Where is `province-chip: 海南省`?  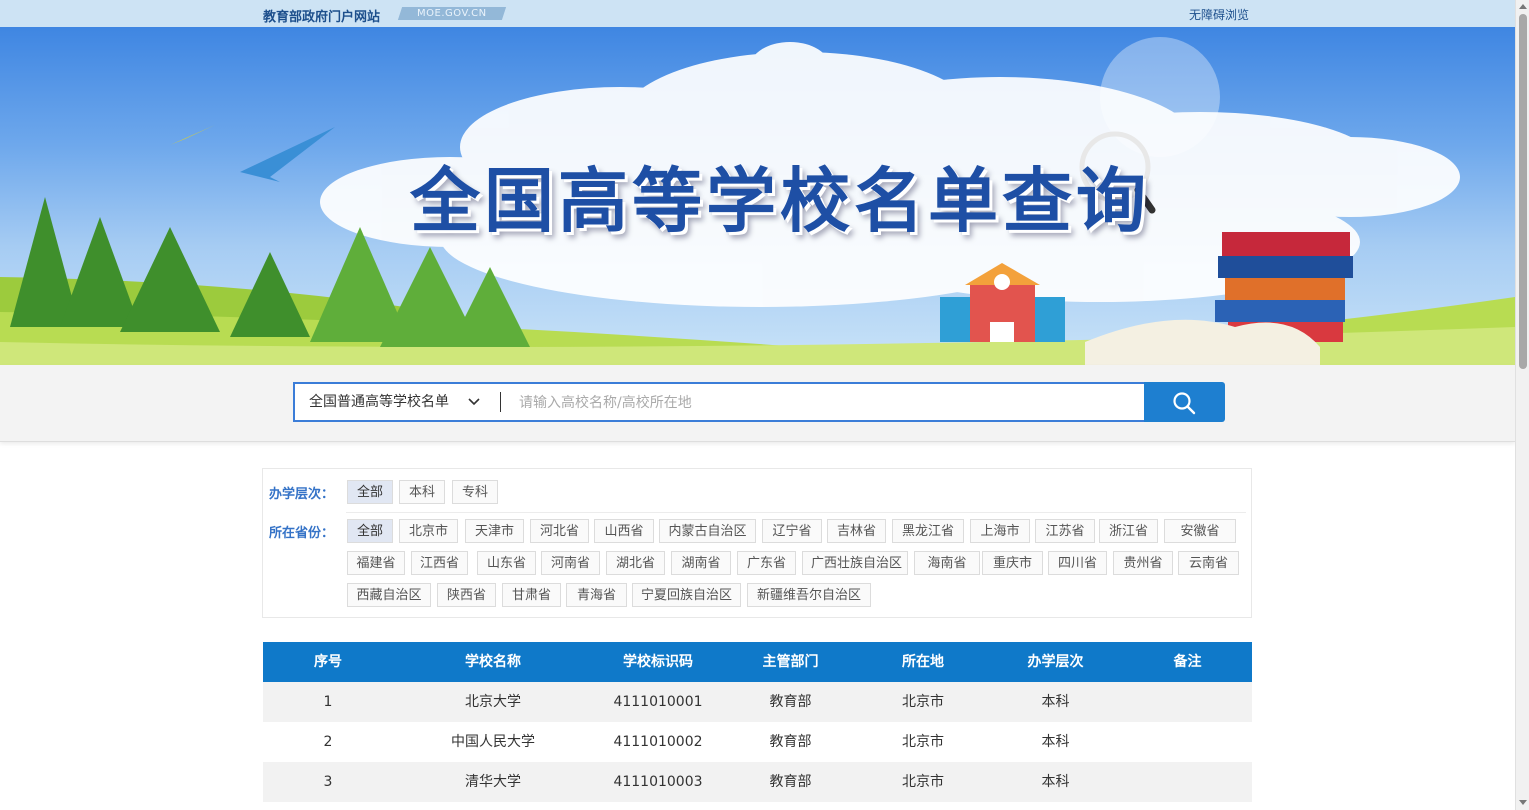
province-chip: 海南省 is located at coordinates (947, 563).